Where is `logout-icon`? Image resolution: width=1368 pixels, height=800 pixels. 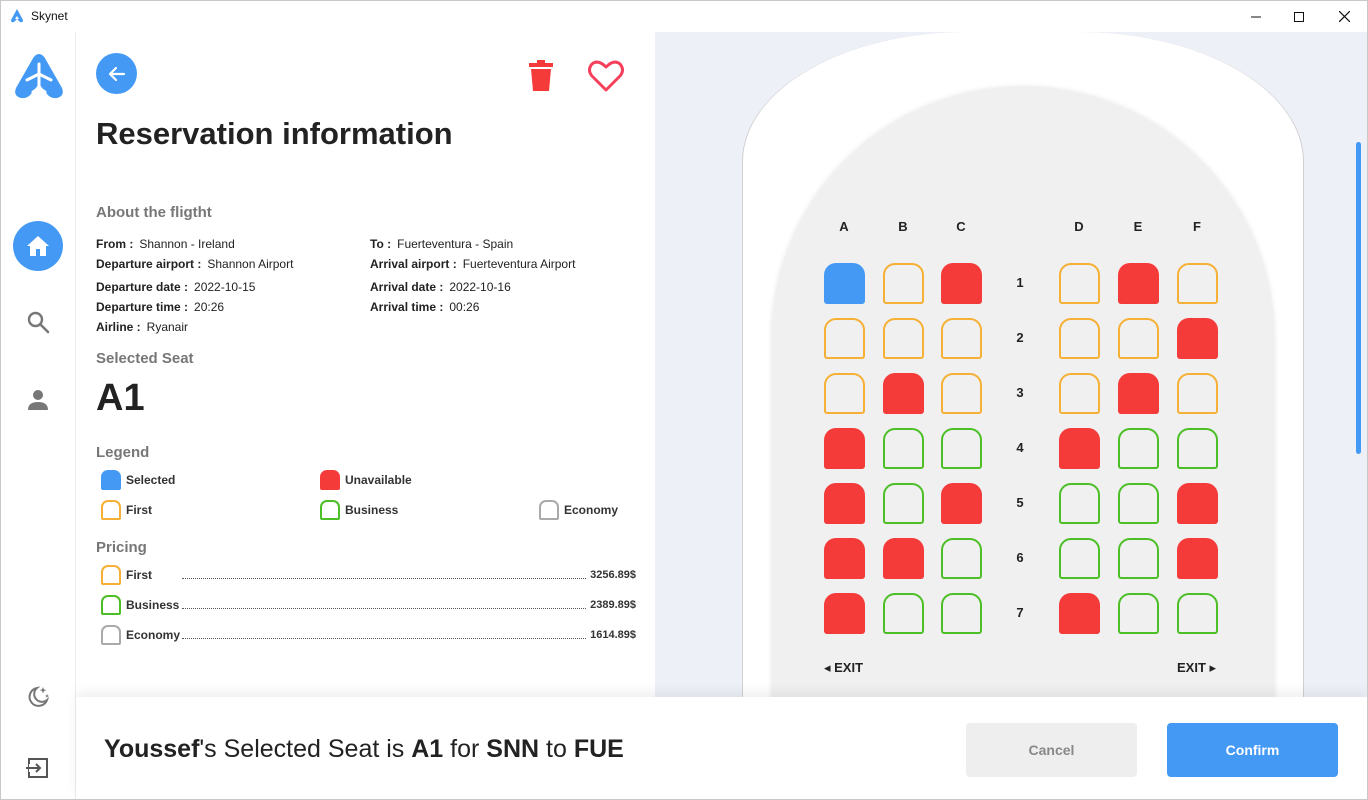 logout-icon is located at coordinates (37, 768).